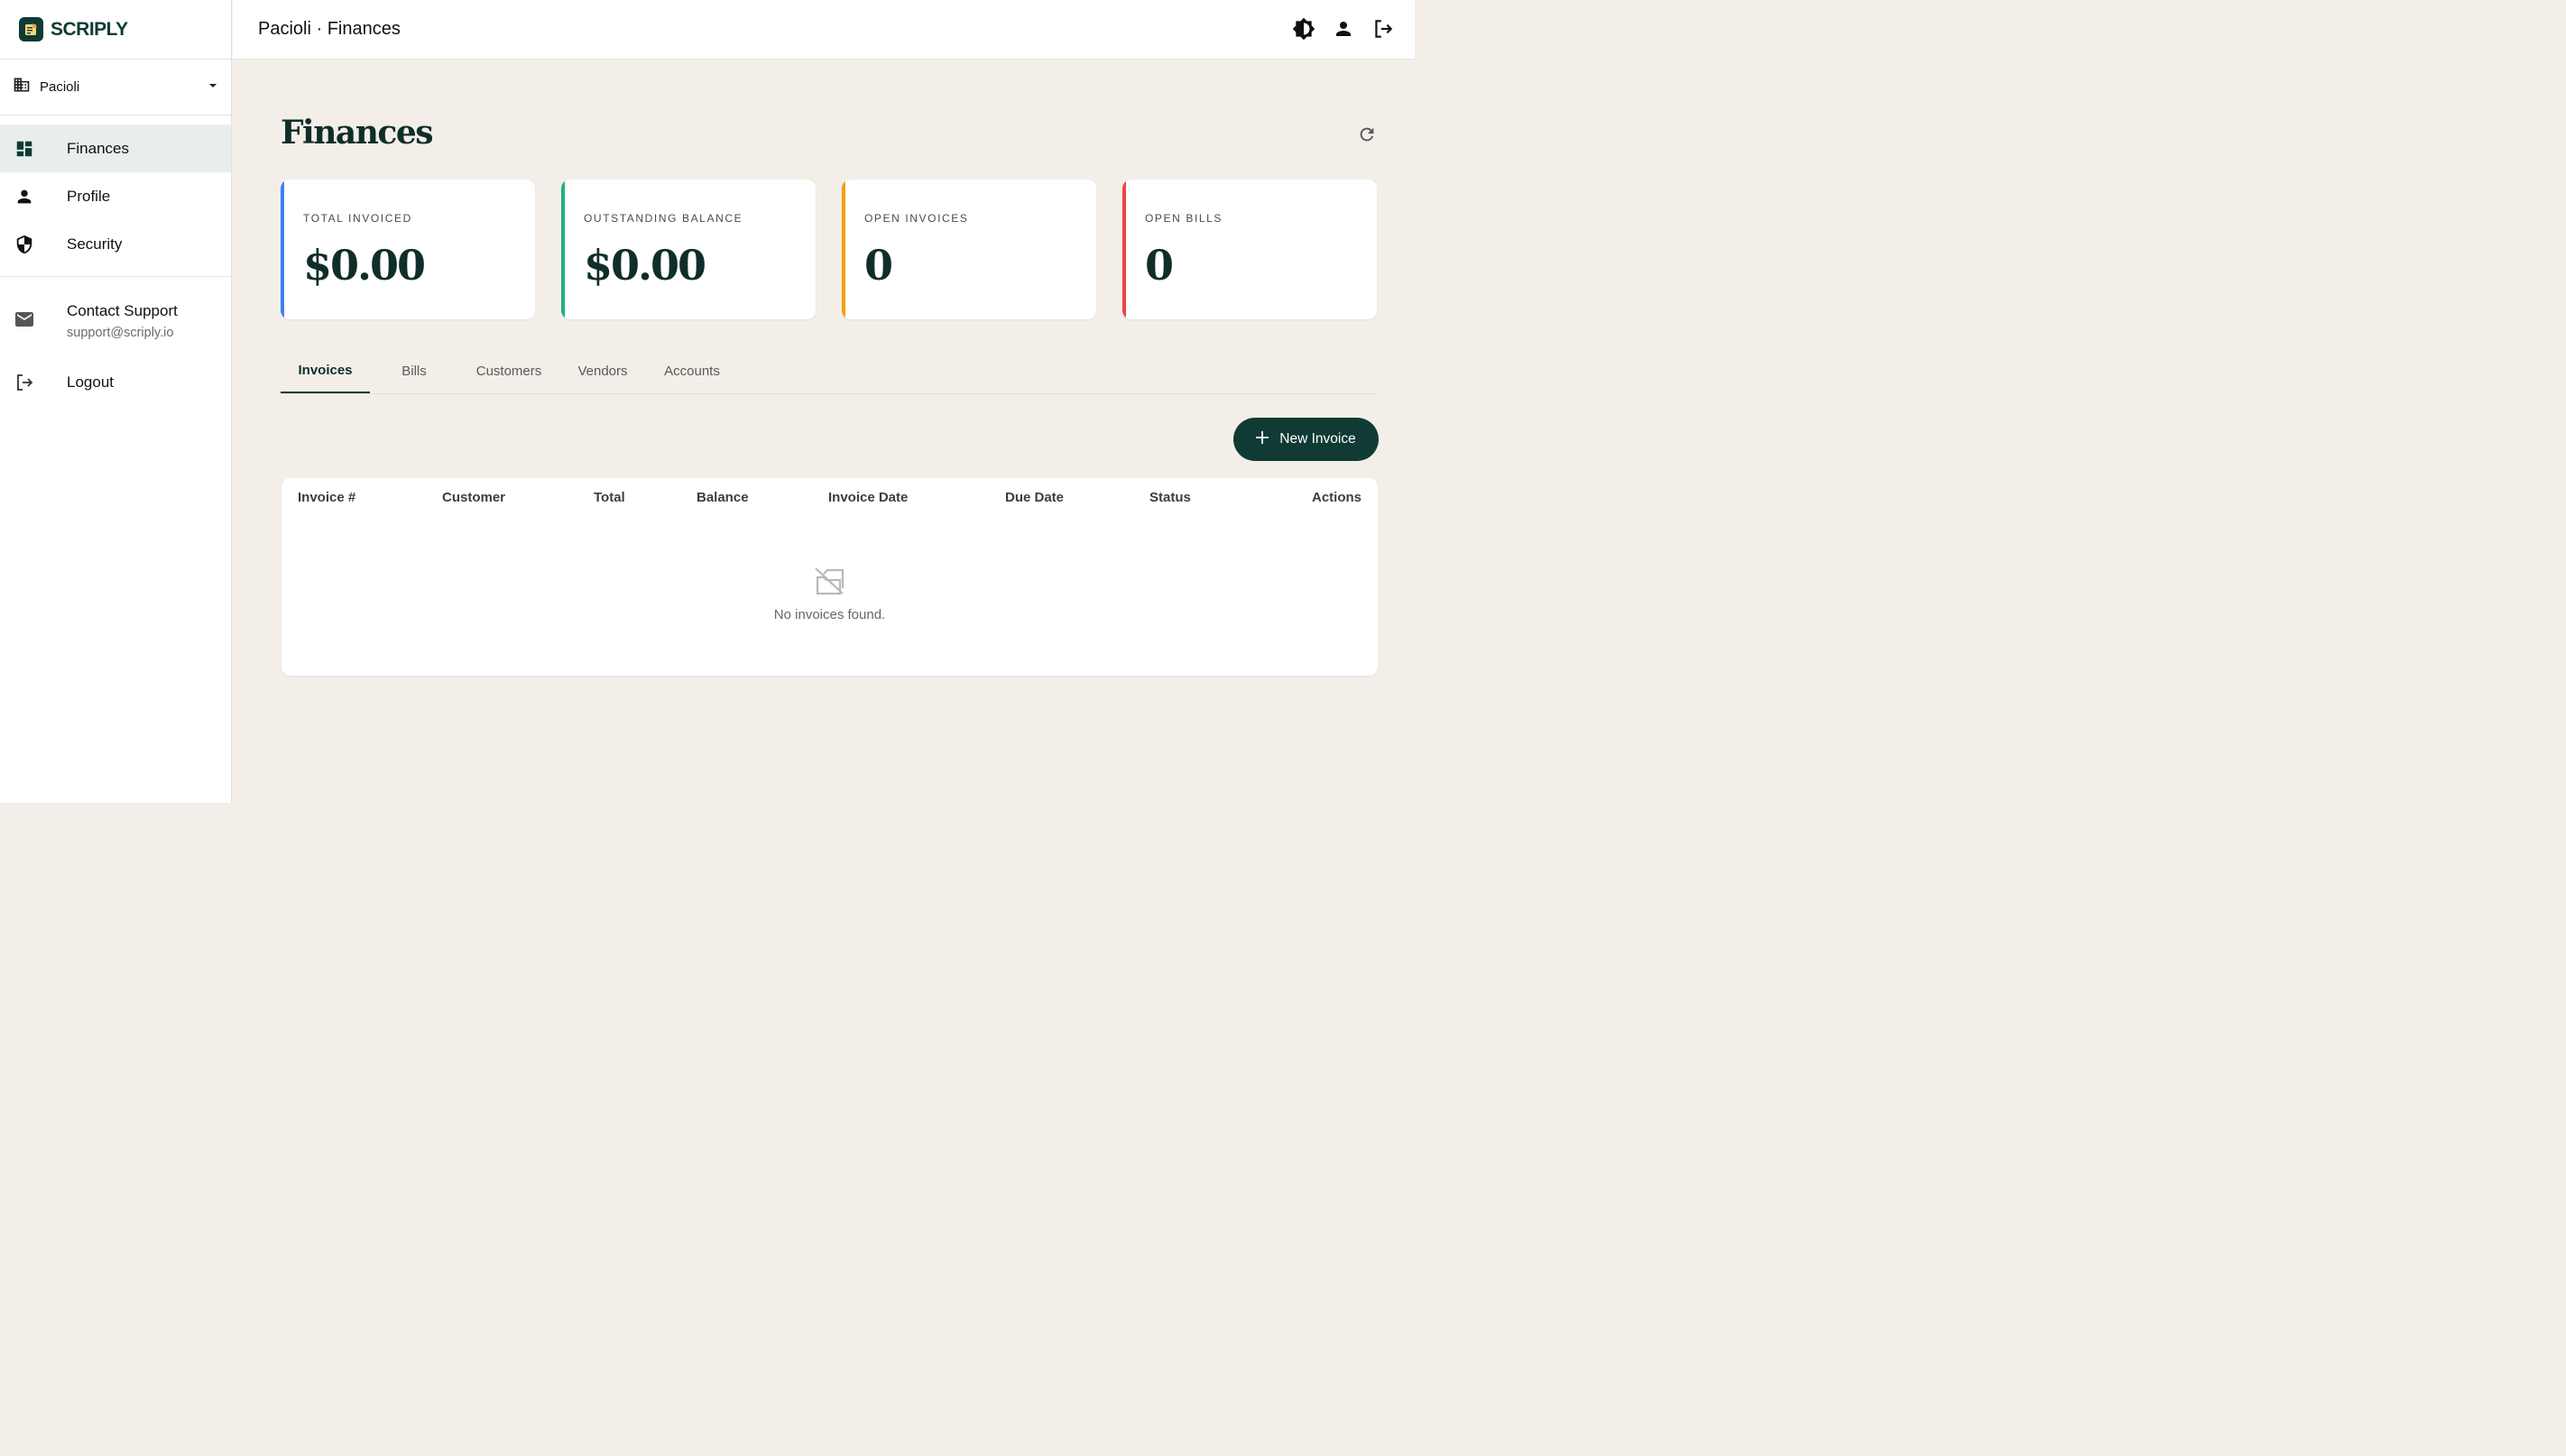 The height and width of the screenshot is (1456, 2566). I want to click on stat-card-open-invoices: OPEN INVOICES 0, so click(969, 249).